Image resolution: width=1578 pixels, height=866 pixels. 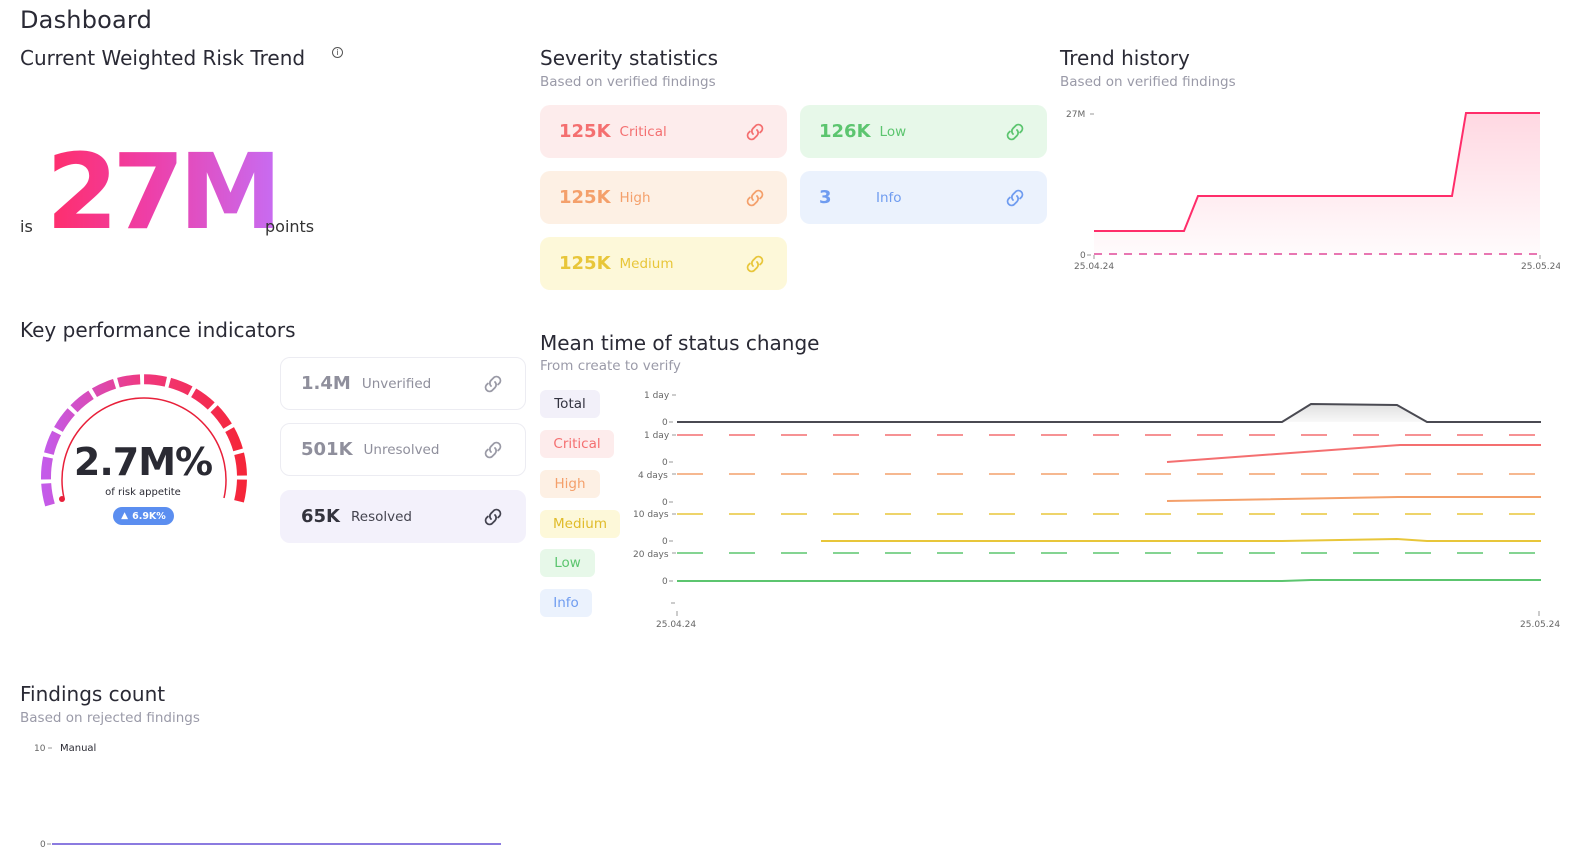 What do you see at coordinates (1353, 499) in the screenshot?
I see `high-line` at bounding box center [1353, 499].